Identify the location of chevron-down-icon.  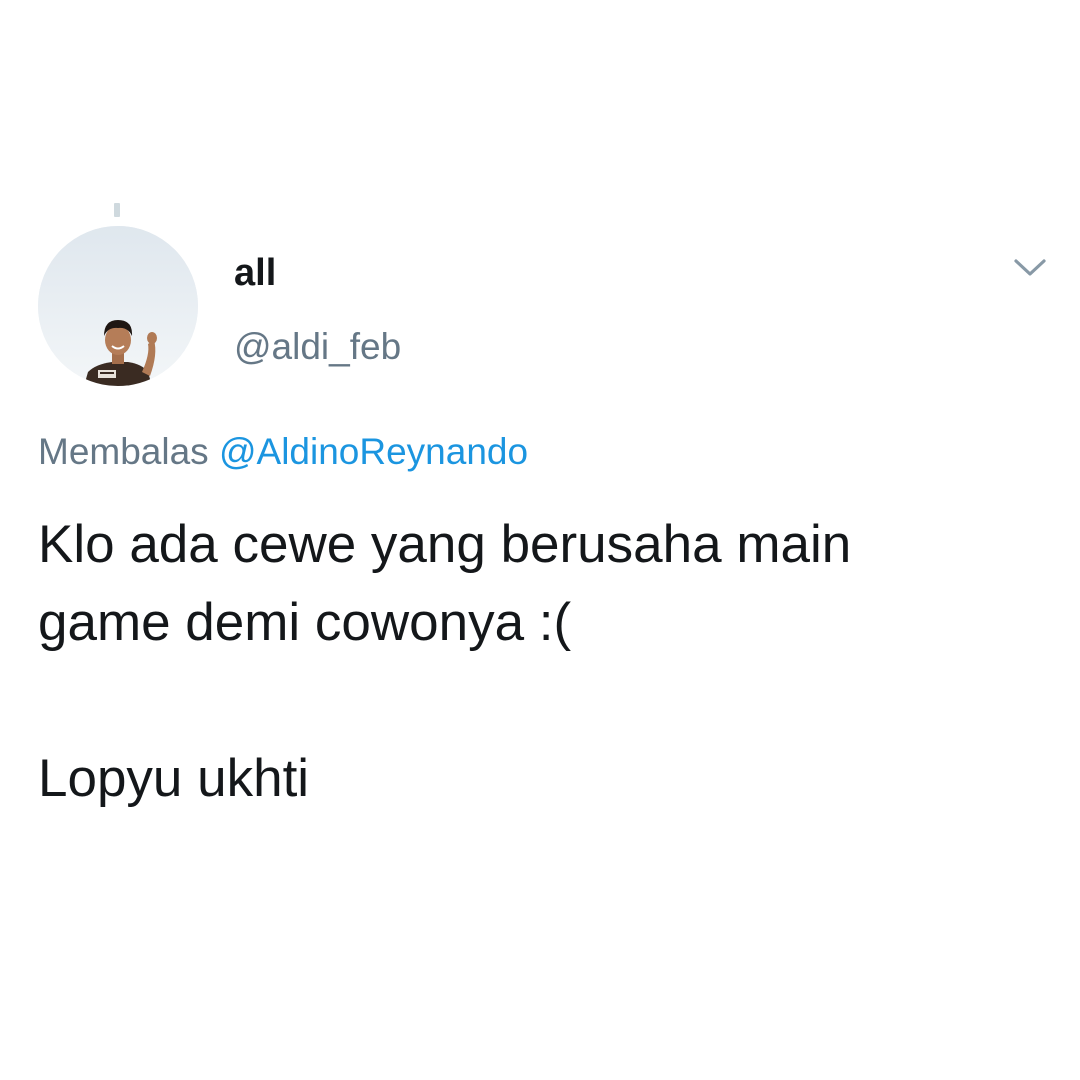
(1030, 268).